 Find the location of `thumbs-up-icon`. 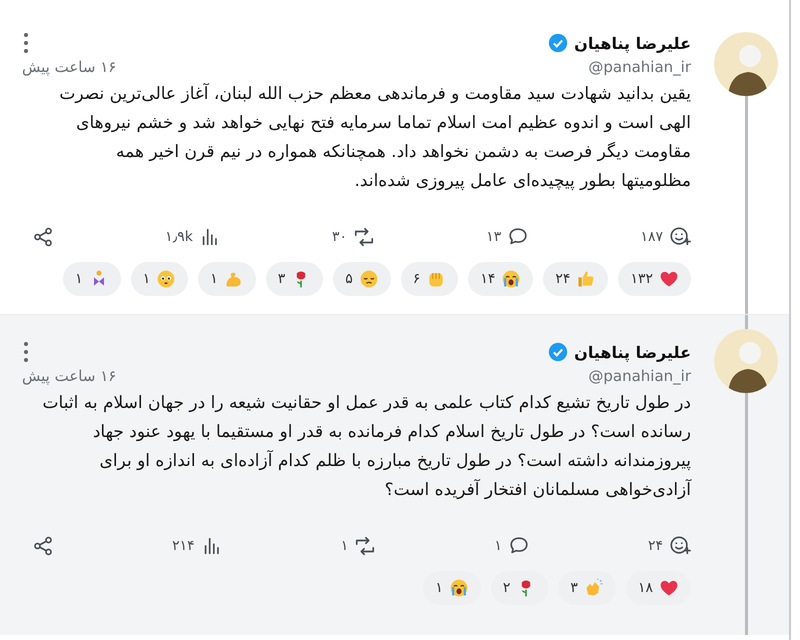

thumbs-up-icon is located at coordinates (586, 279).